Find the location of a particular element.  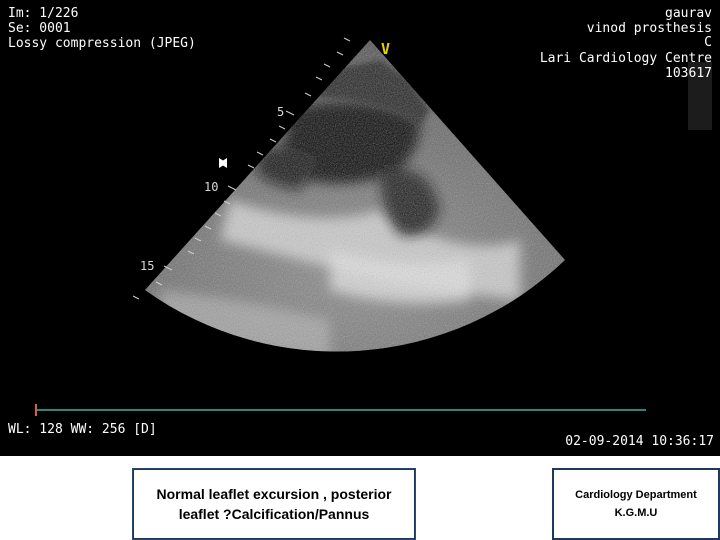

compression-note: Lossy compression (JPEG) is located at coordinates (102, 43).